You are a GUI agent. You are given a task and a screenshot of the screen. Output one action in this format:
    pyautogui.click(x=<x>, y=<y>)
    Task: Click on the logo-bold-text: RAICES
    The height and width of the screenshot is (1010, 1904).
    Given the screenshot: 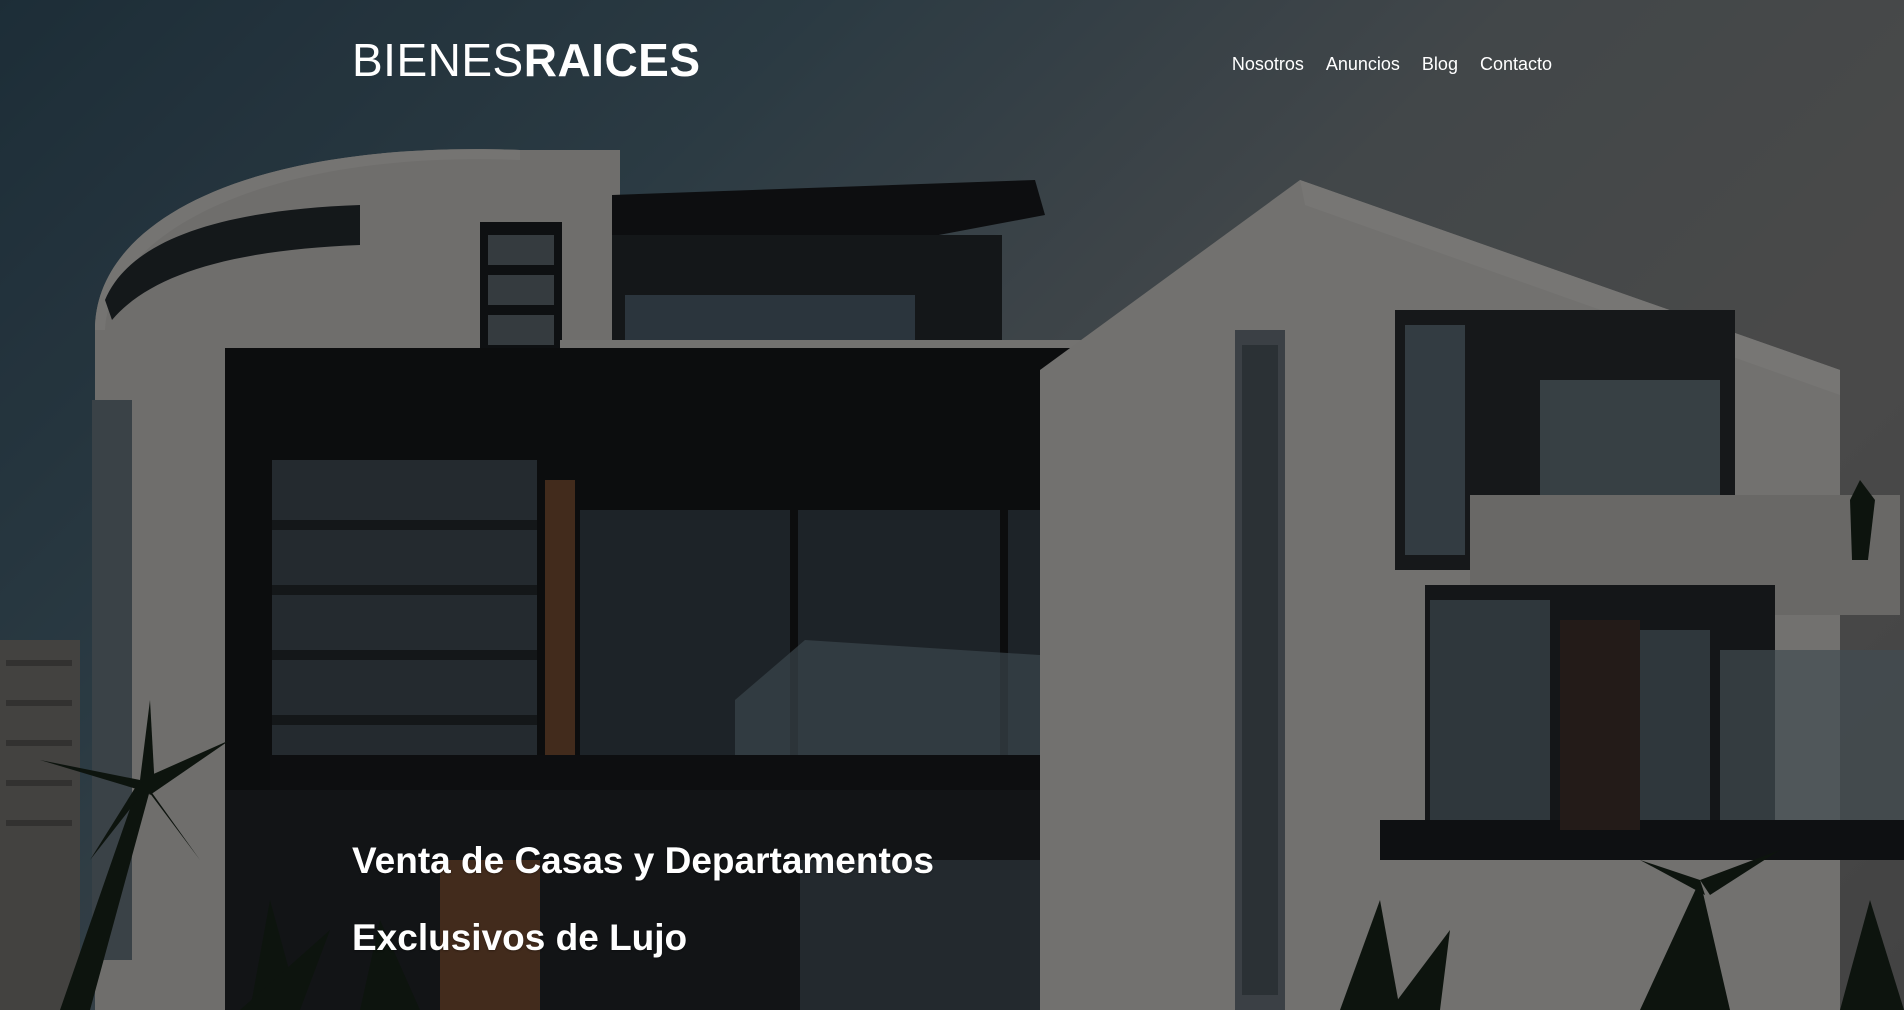 What is the action you would take?
    pyautogui.click(x=612, y=60)
    